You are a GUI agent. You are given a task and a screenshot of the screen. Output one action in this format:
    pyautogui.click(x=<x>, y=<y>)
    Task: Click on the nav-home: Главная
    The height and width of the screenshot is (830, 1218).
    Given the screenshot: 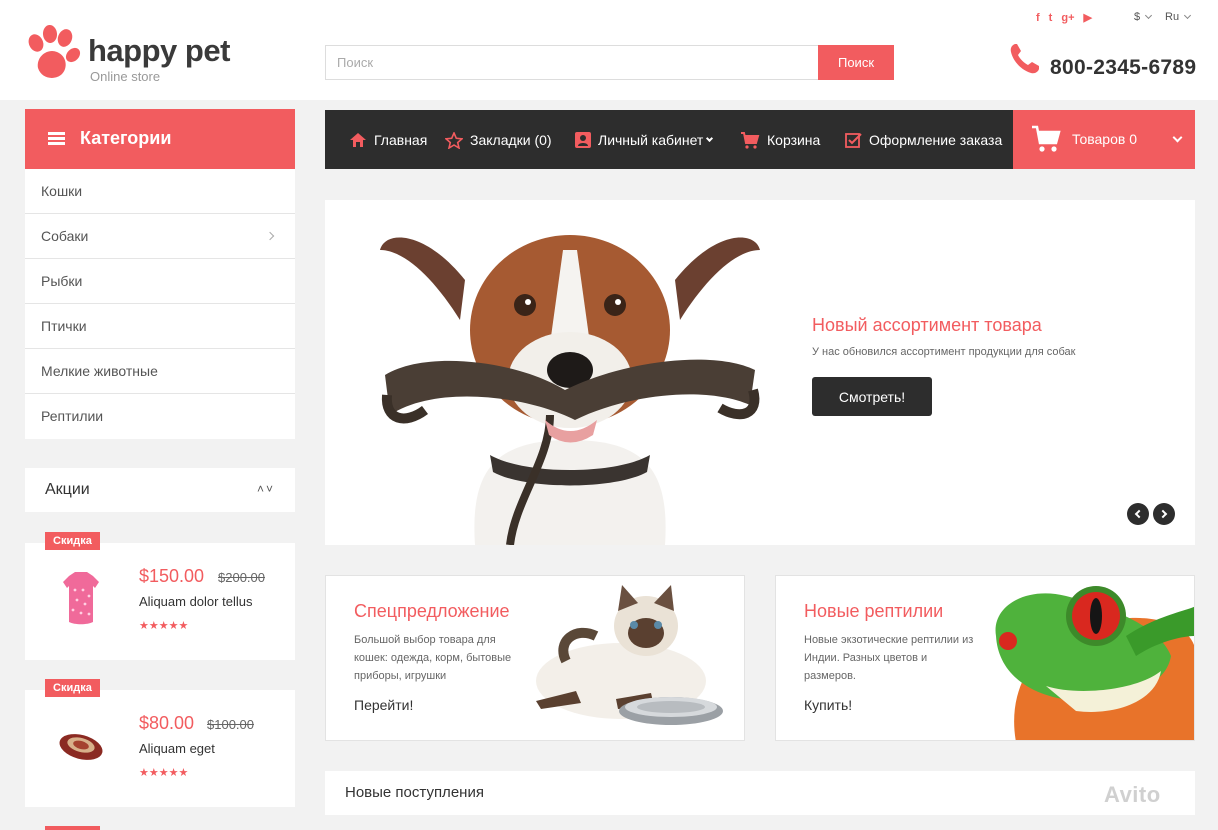 What is the action you would take?
    pyautogui.click(x=388, y=140)
    